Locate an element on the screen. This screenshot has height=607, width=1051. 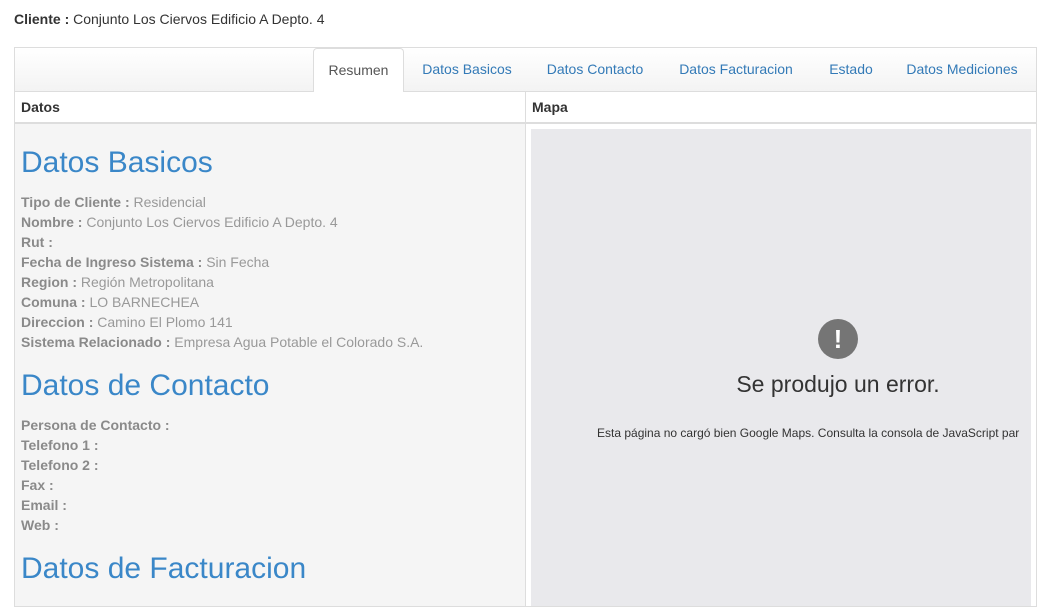
field-telefono-2: Telefono 2 : is located at coordinates (60, 465).